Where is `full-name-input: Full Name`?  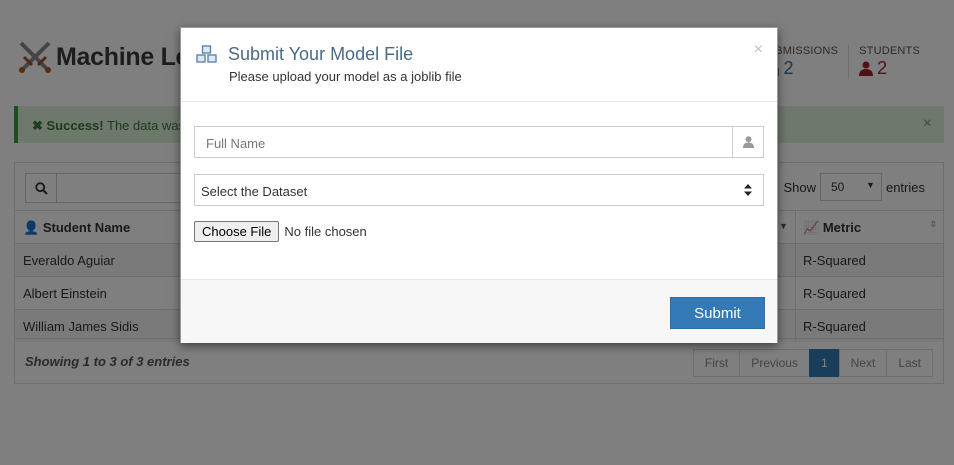 full-name-input: Full Name is located at coordinates (479, 142).